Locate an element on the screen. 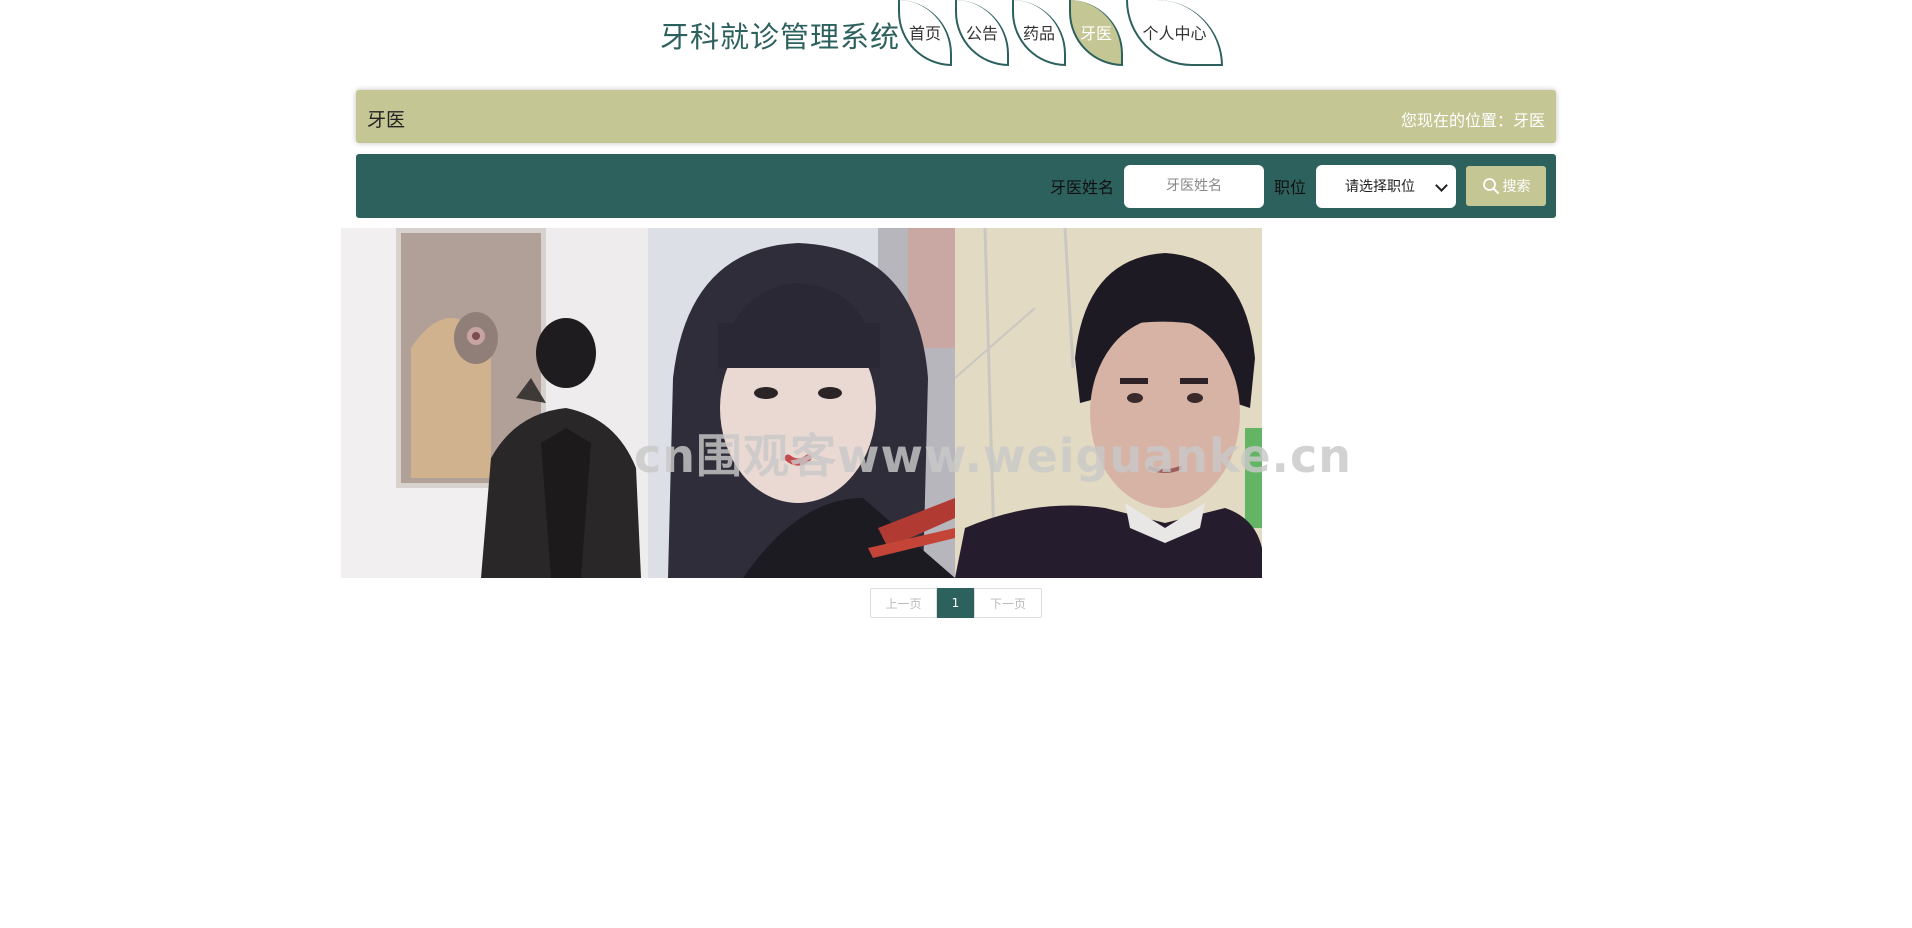  dentist-name-label: 牙医姓名 is located at coordinates (1081, 187).